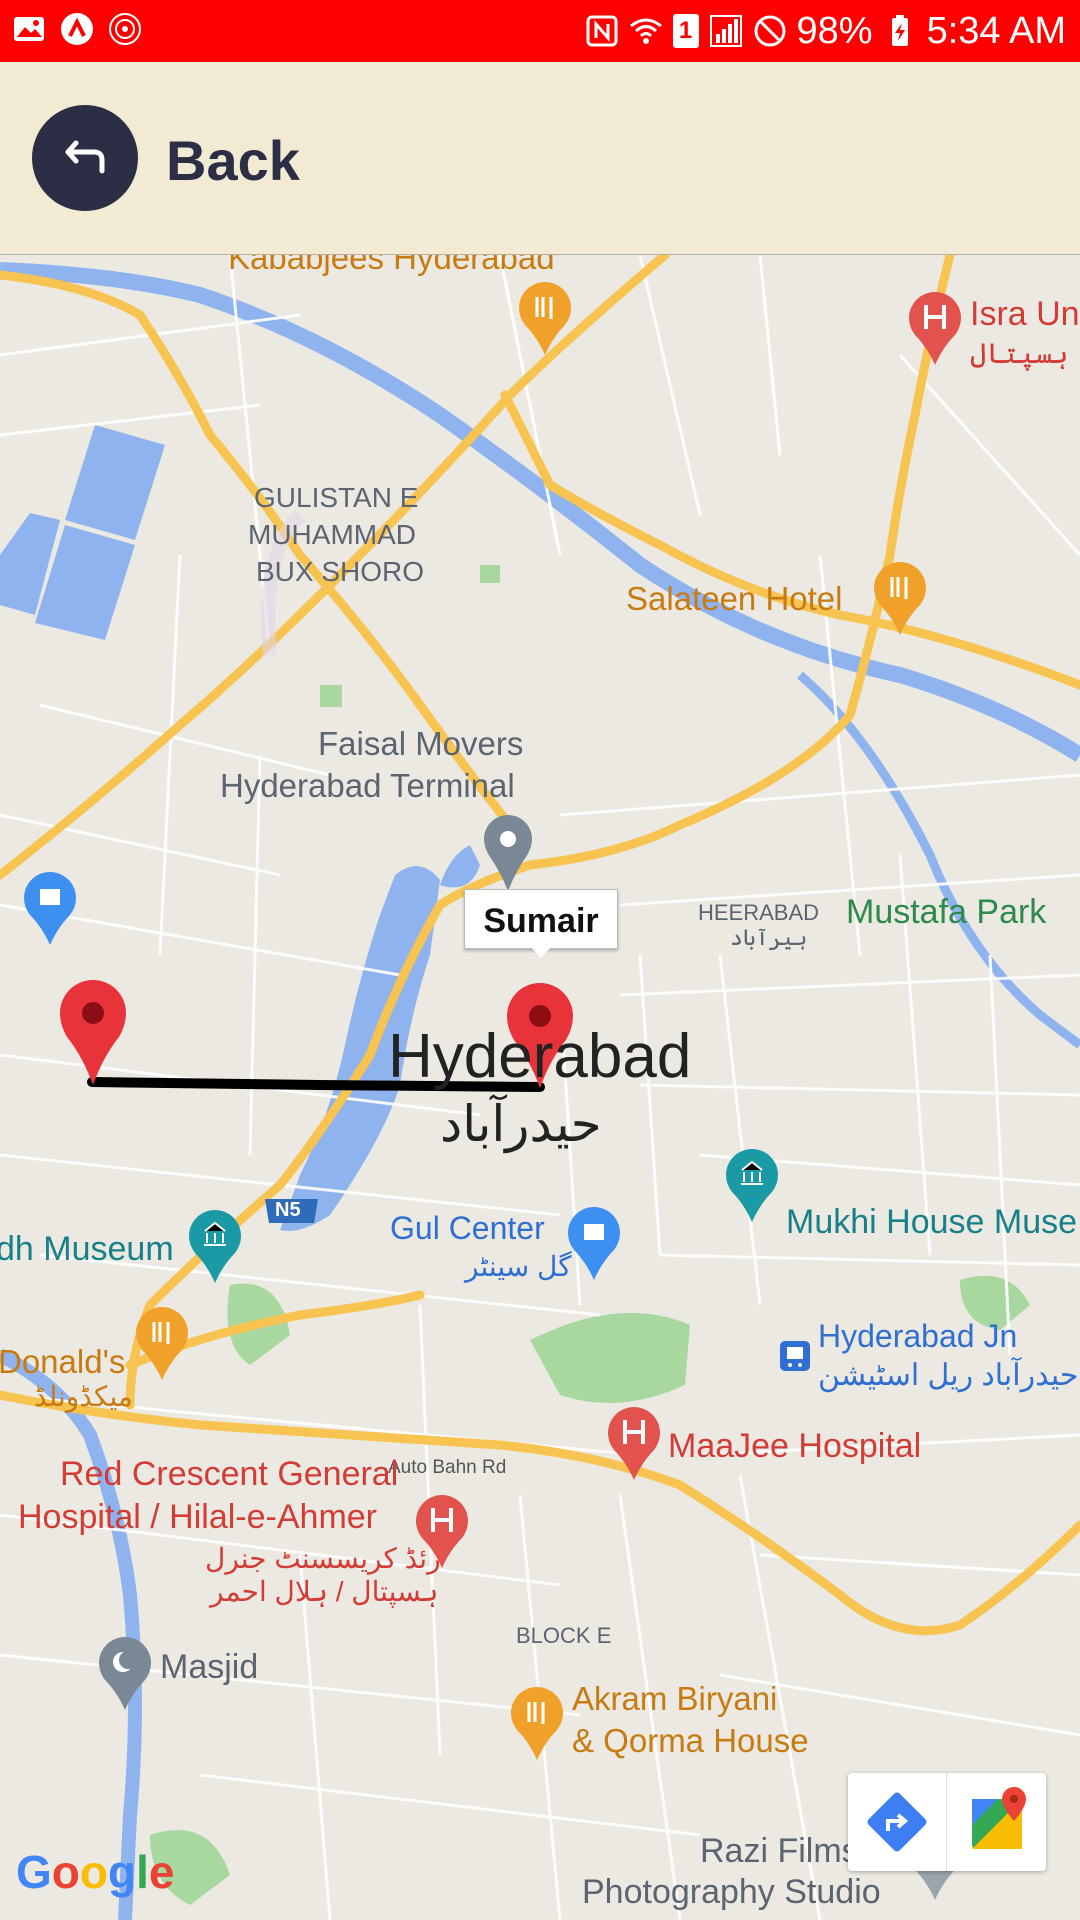 This screenshot has height=1920, width=1080. I want to click on place-label: Hyderabad Terminal, so click(367, 786).